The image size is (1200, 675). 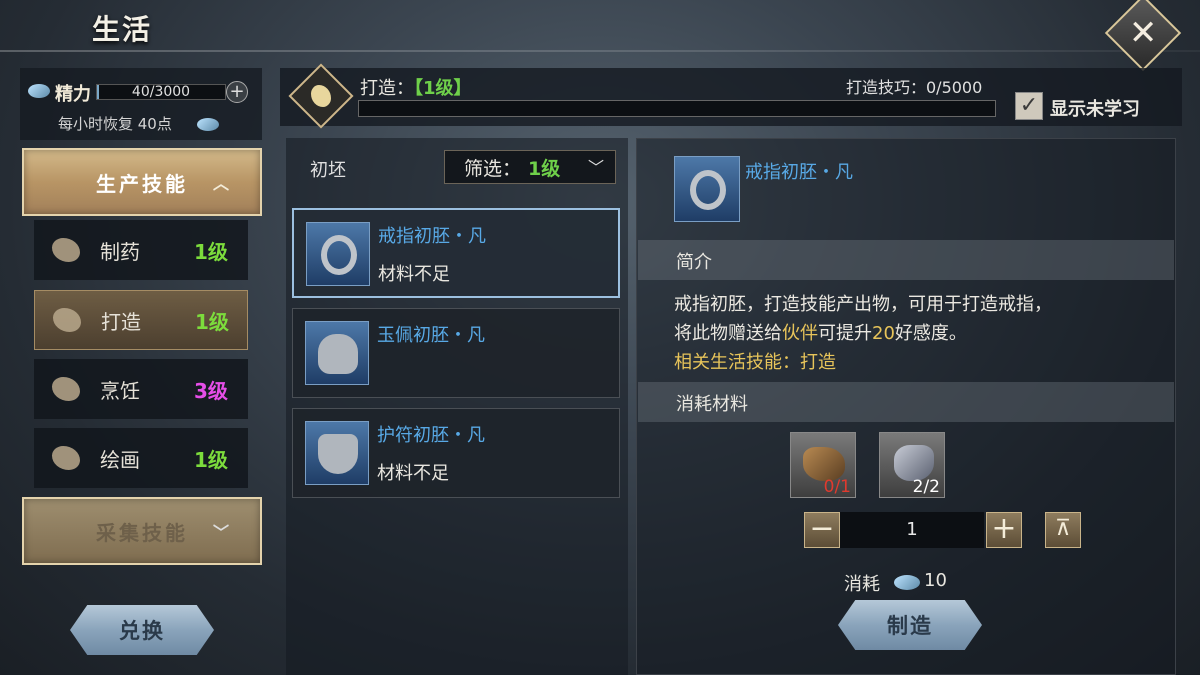 What do you see at coordinates (115, 124) in the screenshot?
I see `stamina-recover-text: 每小时恢复 40点` at bounding box center [115, 124].